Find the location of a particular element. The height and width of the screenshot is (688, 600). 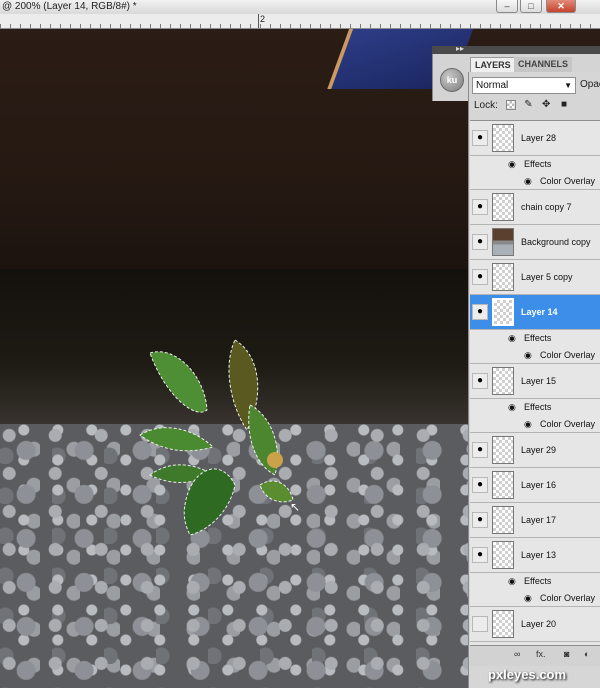

layer-row: ● Layer 29 is located at coordinates (535, 450).